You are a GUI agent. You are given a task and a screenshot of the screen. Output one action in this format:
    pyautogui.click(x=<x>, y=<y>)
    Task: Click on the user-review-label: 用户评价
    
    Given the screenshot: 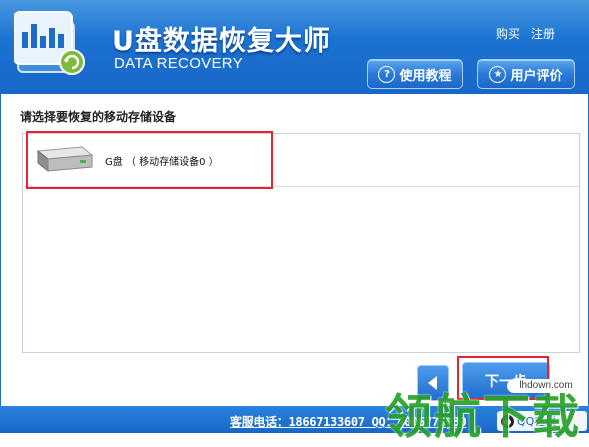 What is the action you would take?
    pyautogui.click(x=536, y=76)
    